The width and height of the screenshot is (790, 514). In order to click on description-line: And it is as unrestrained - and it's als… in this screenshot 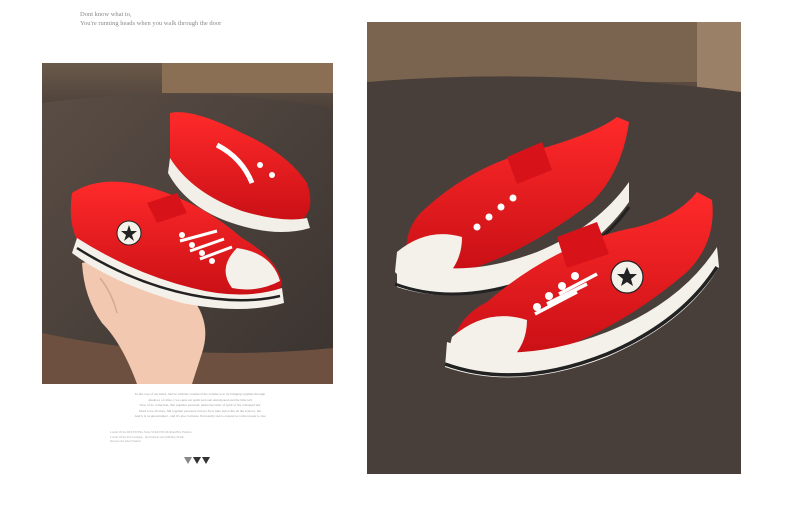, I will do `click(200, 416)`.